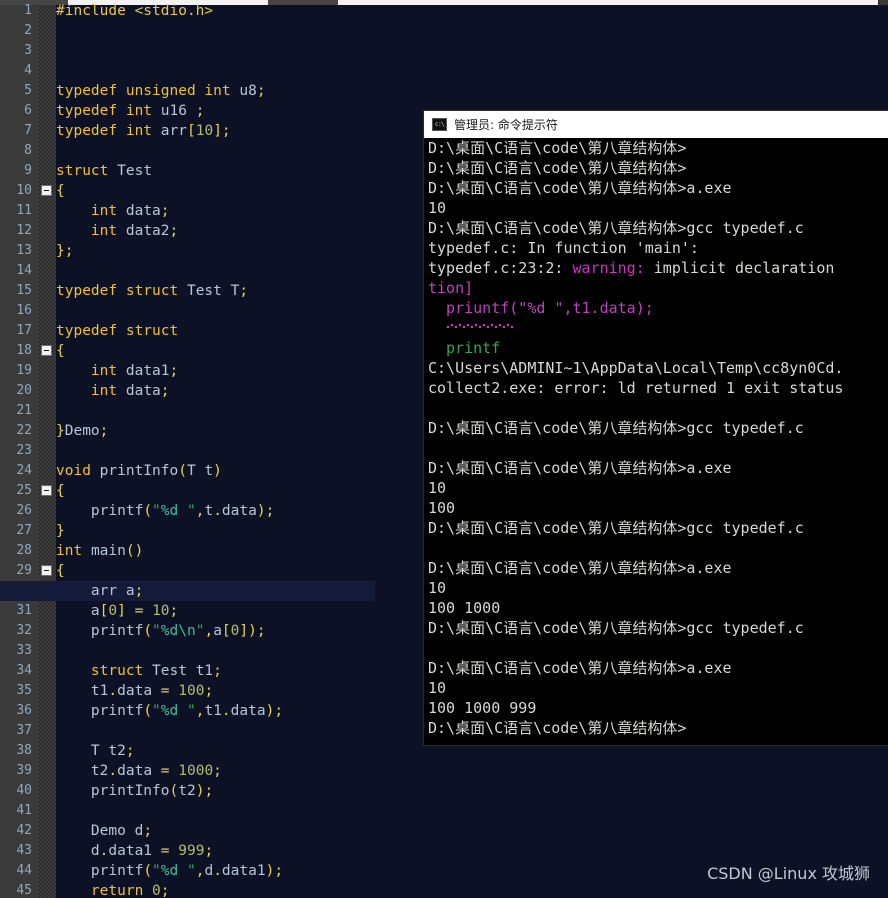 The image size is (888, 898). What do you see at coordinates (60, 531) in the screenshot?
I see `code-line: }` at bounding box center [60, 531].